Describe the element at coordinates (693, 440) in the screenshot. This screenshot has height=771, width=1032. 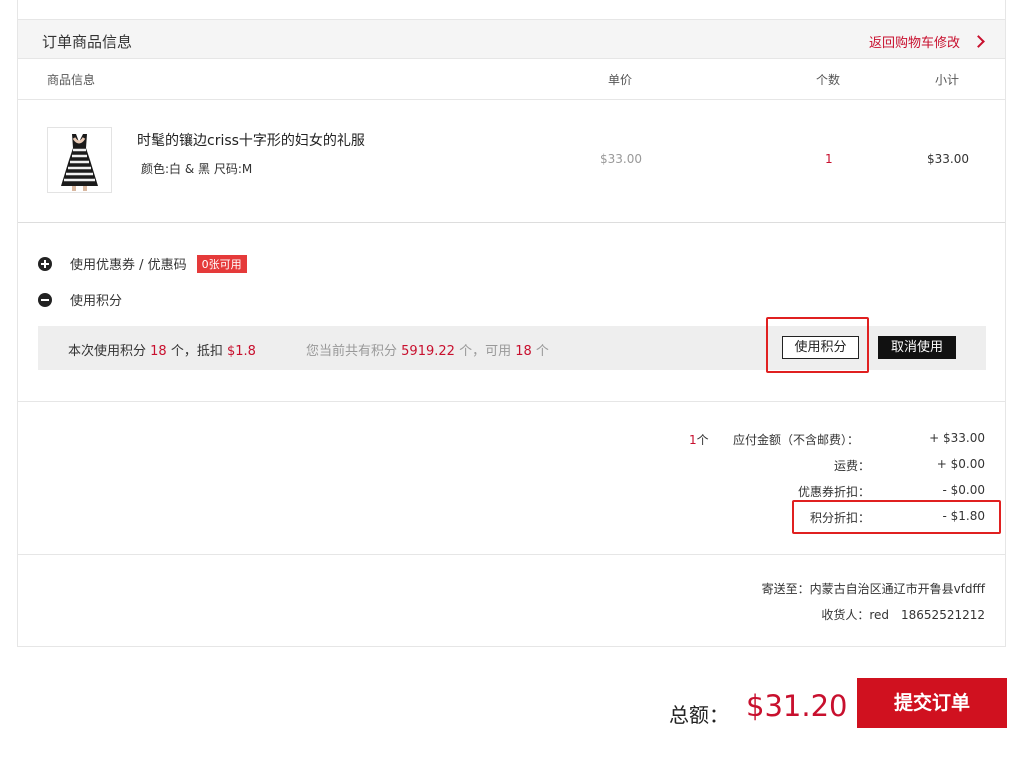
I see `summary-item-count-value: 1` at that location.